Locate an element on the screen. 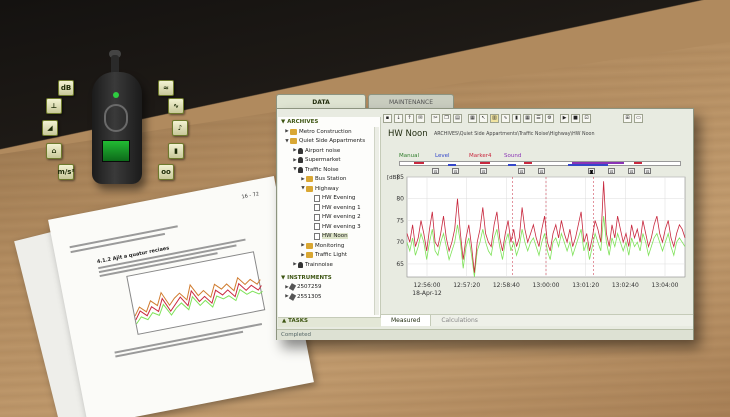  marker-sound-label: Sound is located at coordinates (512, 156).